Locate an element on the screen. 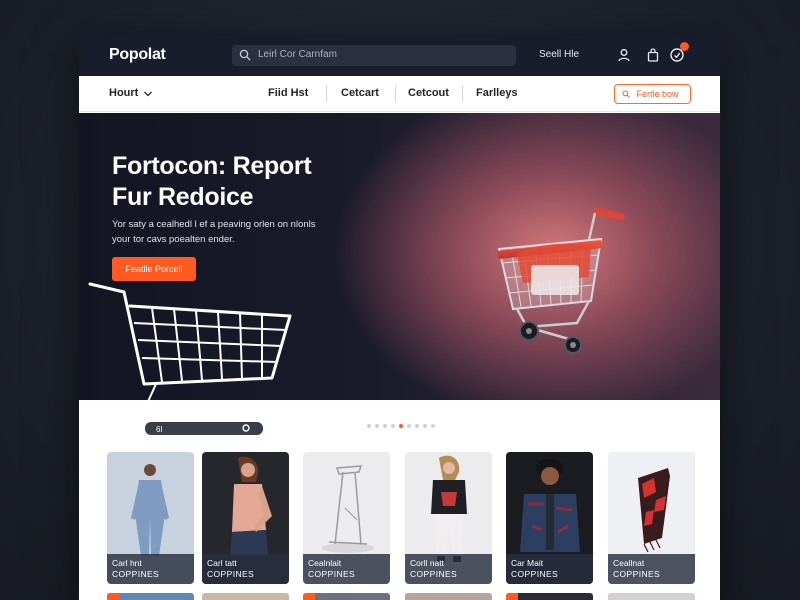 This screenshot has width=800, height=600. cart-badge is located at coordinates (684, 46).